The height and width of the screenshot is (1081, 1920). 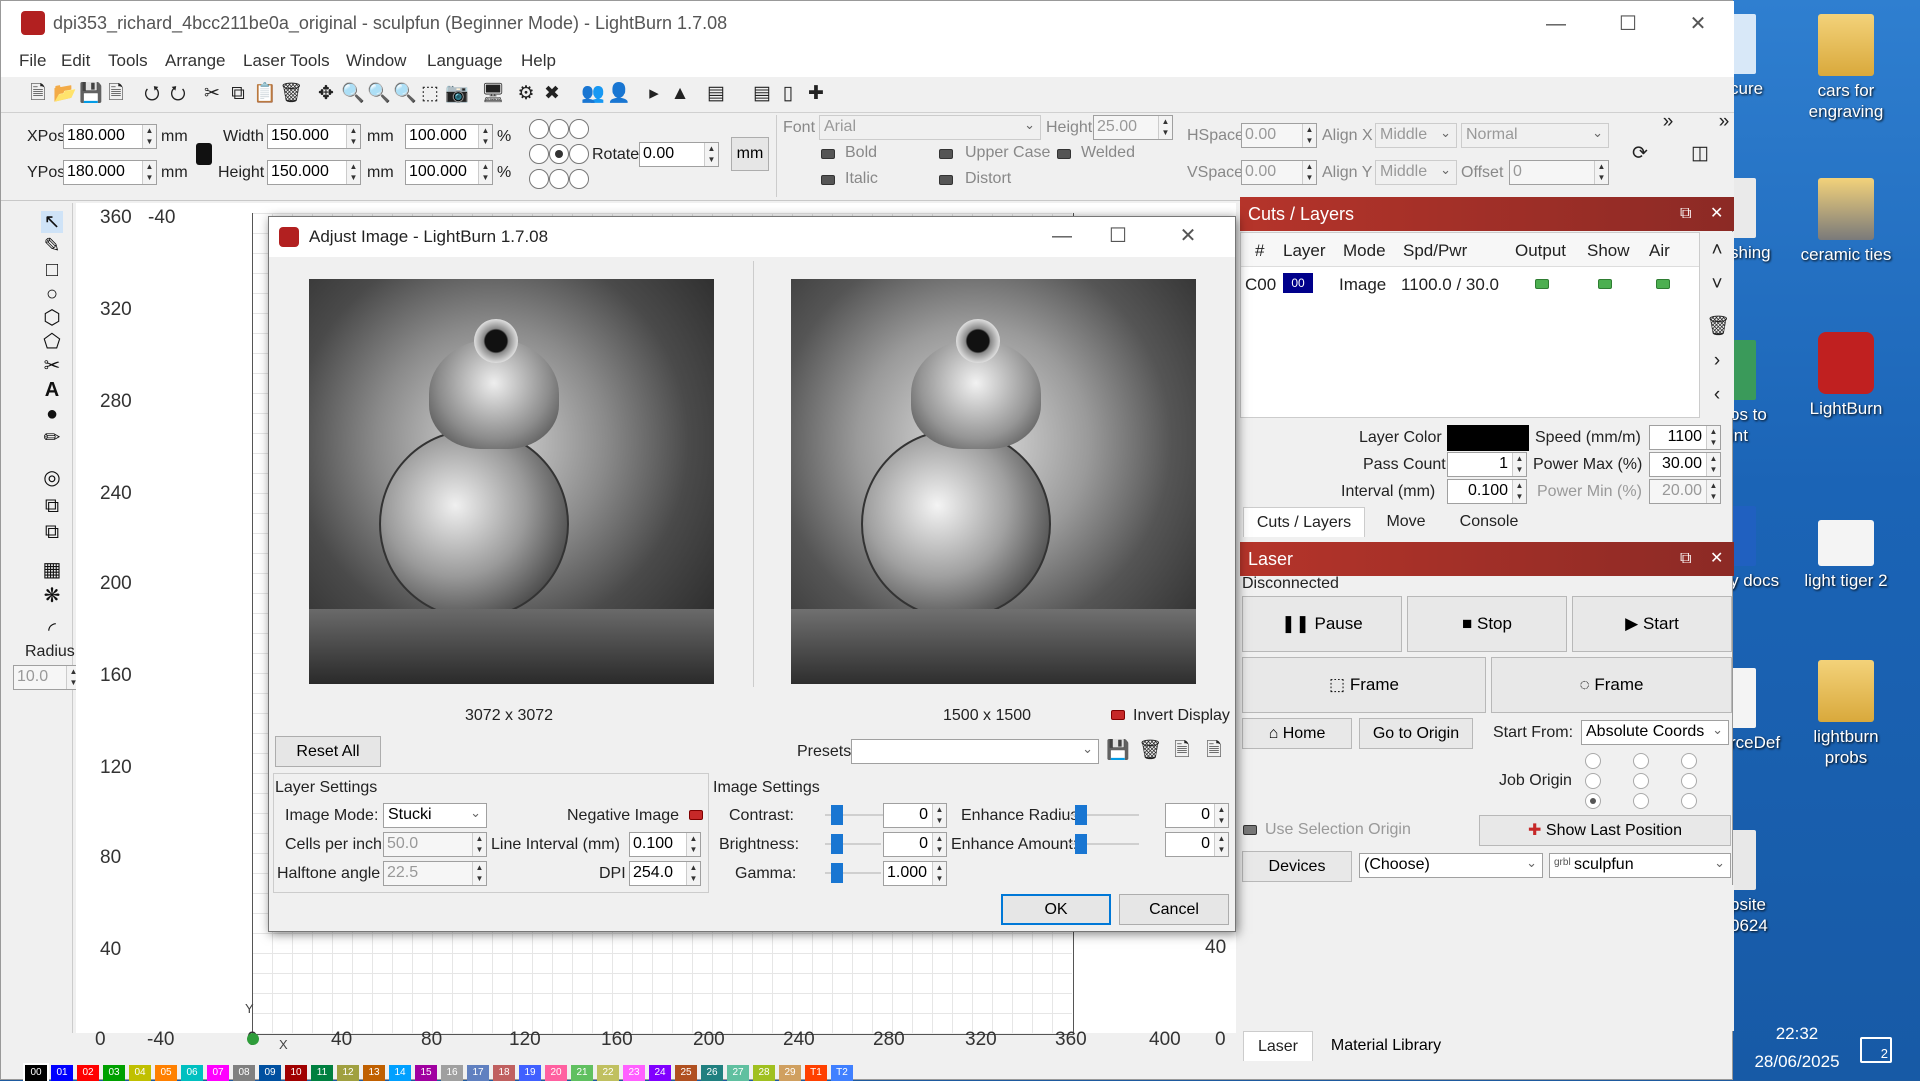 I want to click on stop-button: ■ Stop, so click(x=1487, y=624).